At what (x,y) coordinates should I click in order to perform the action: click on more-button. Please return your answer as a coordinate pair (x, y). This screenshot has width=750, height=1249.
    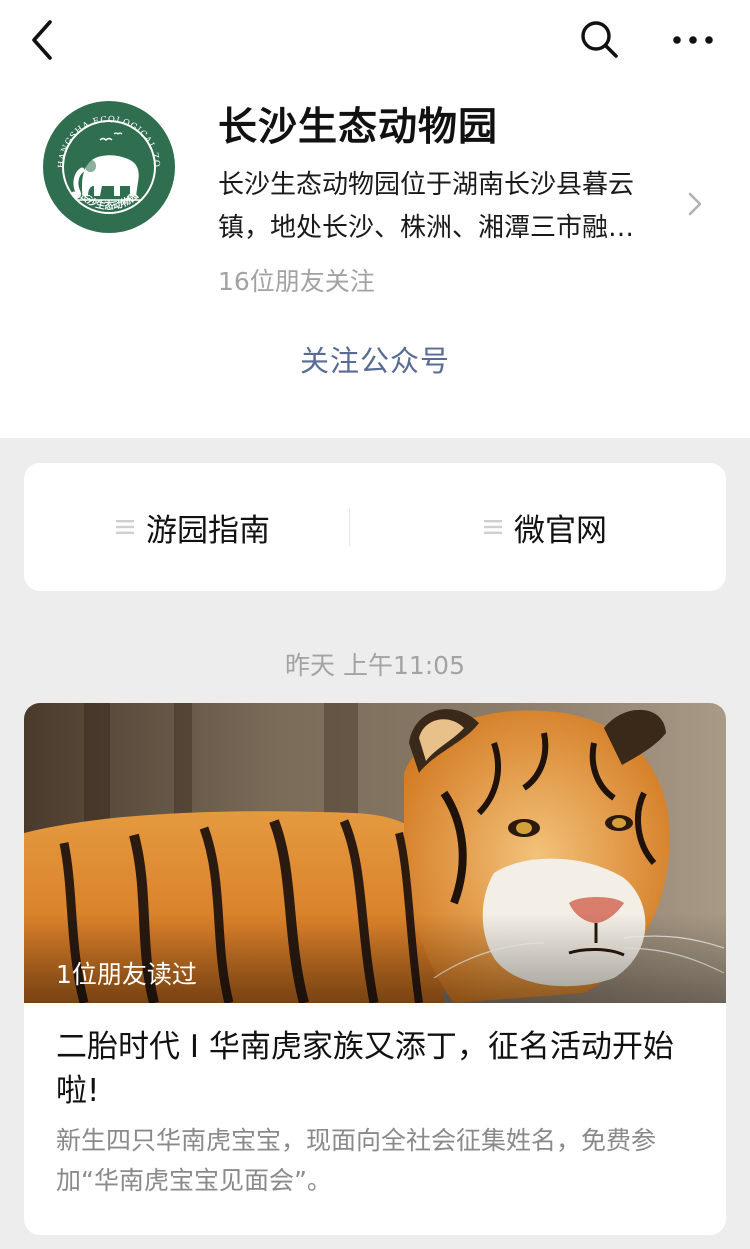
    Looking at the image, I should click on (693, 40).